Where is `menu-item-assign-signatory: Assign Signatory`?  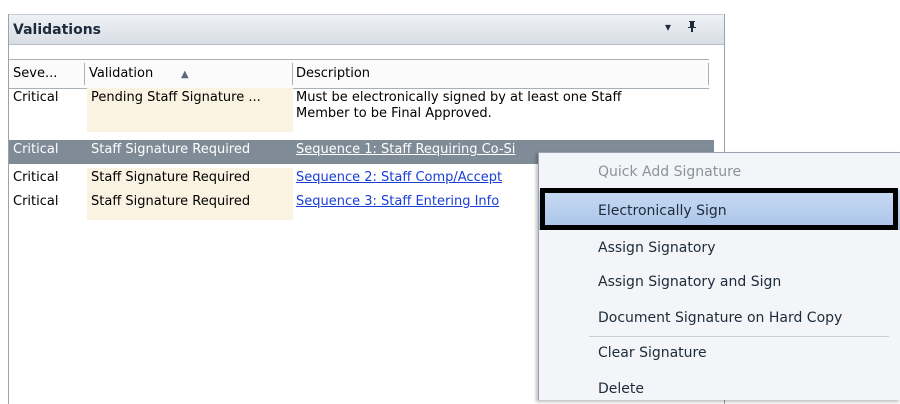
menu-item-assign-signatory: Assign Signatory is located at coordinates (656, 248).